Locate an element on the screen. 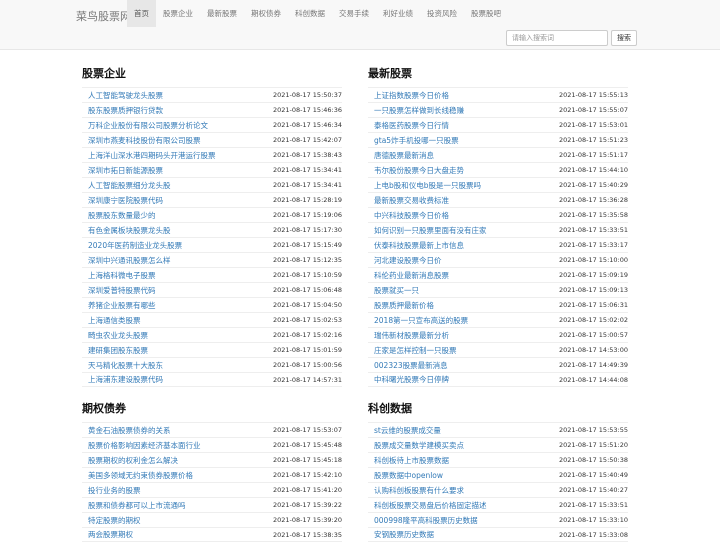 This screenshot has width=720, height=542. list-item: 科创板待上市股票数据 2021-08-17 15:50:38 is located at coordinates (498, 459).